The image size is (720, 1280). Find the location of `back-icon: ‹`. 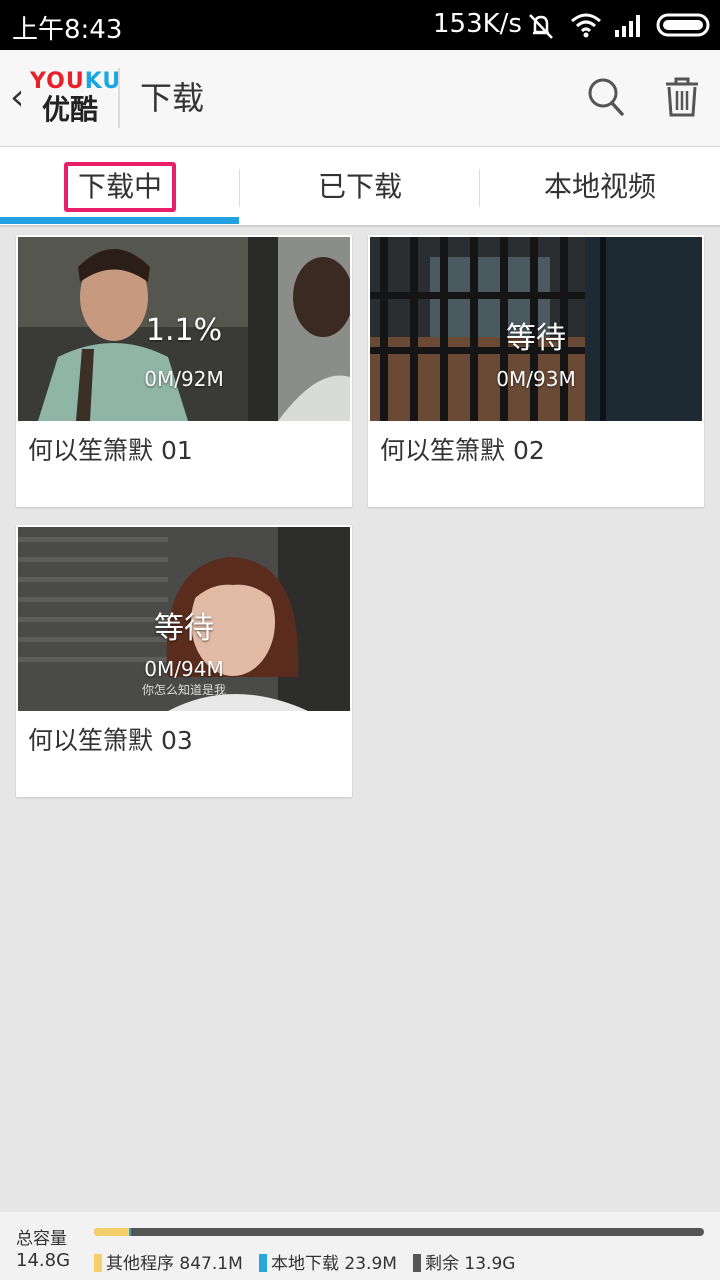

back-icon: ‹ is located at coordinates (17, 98).